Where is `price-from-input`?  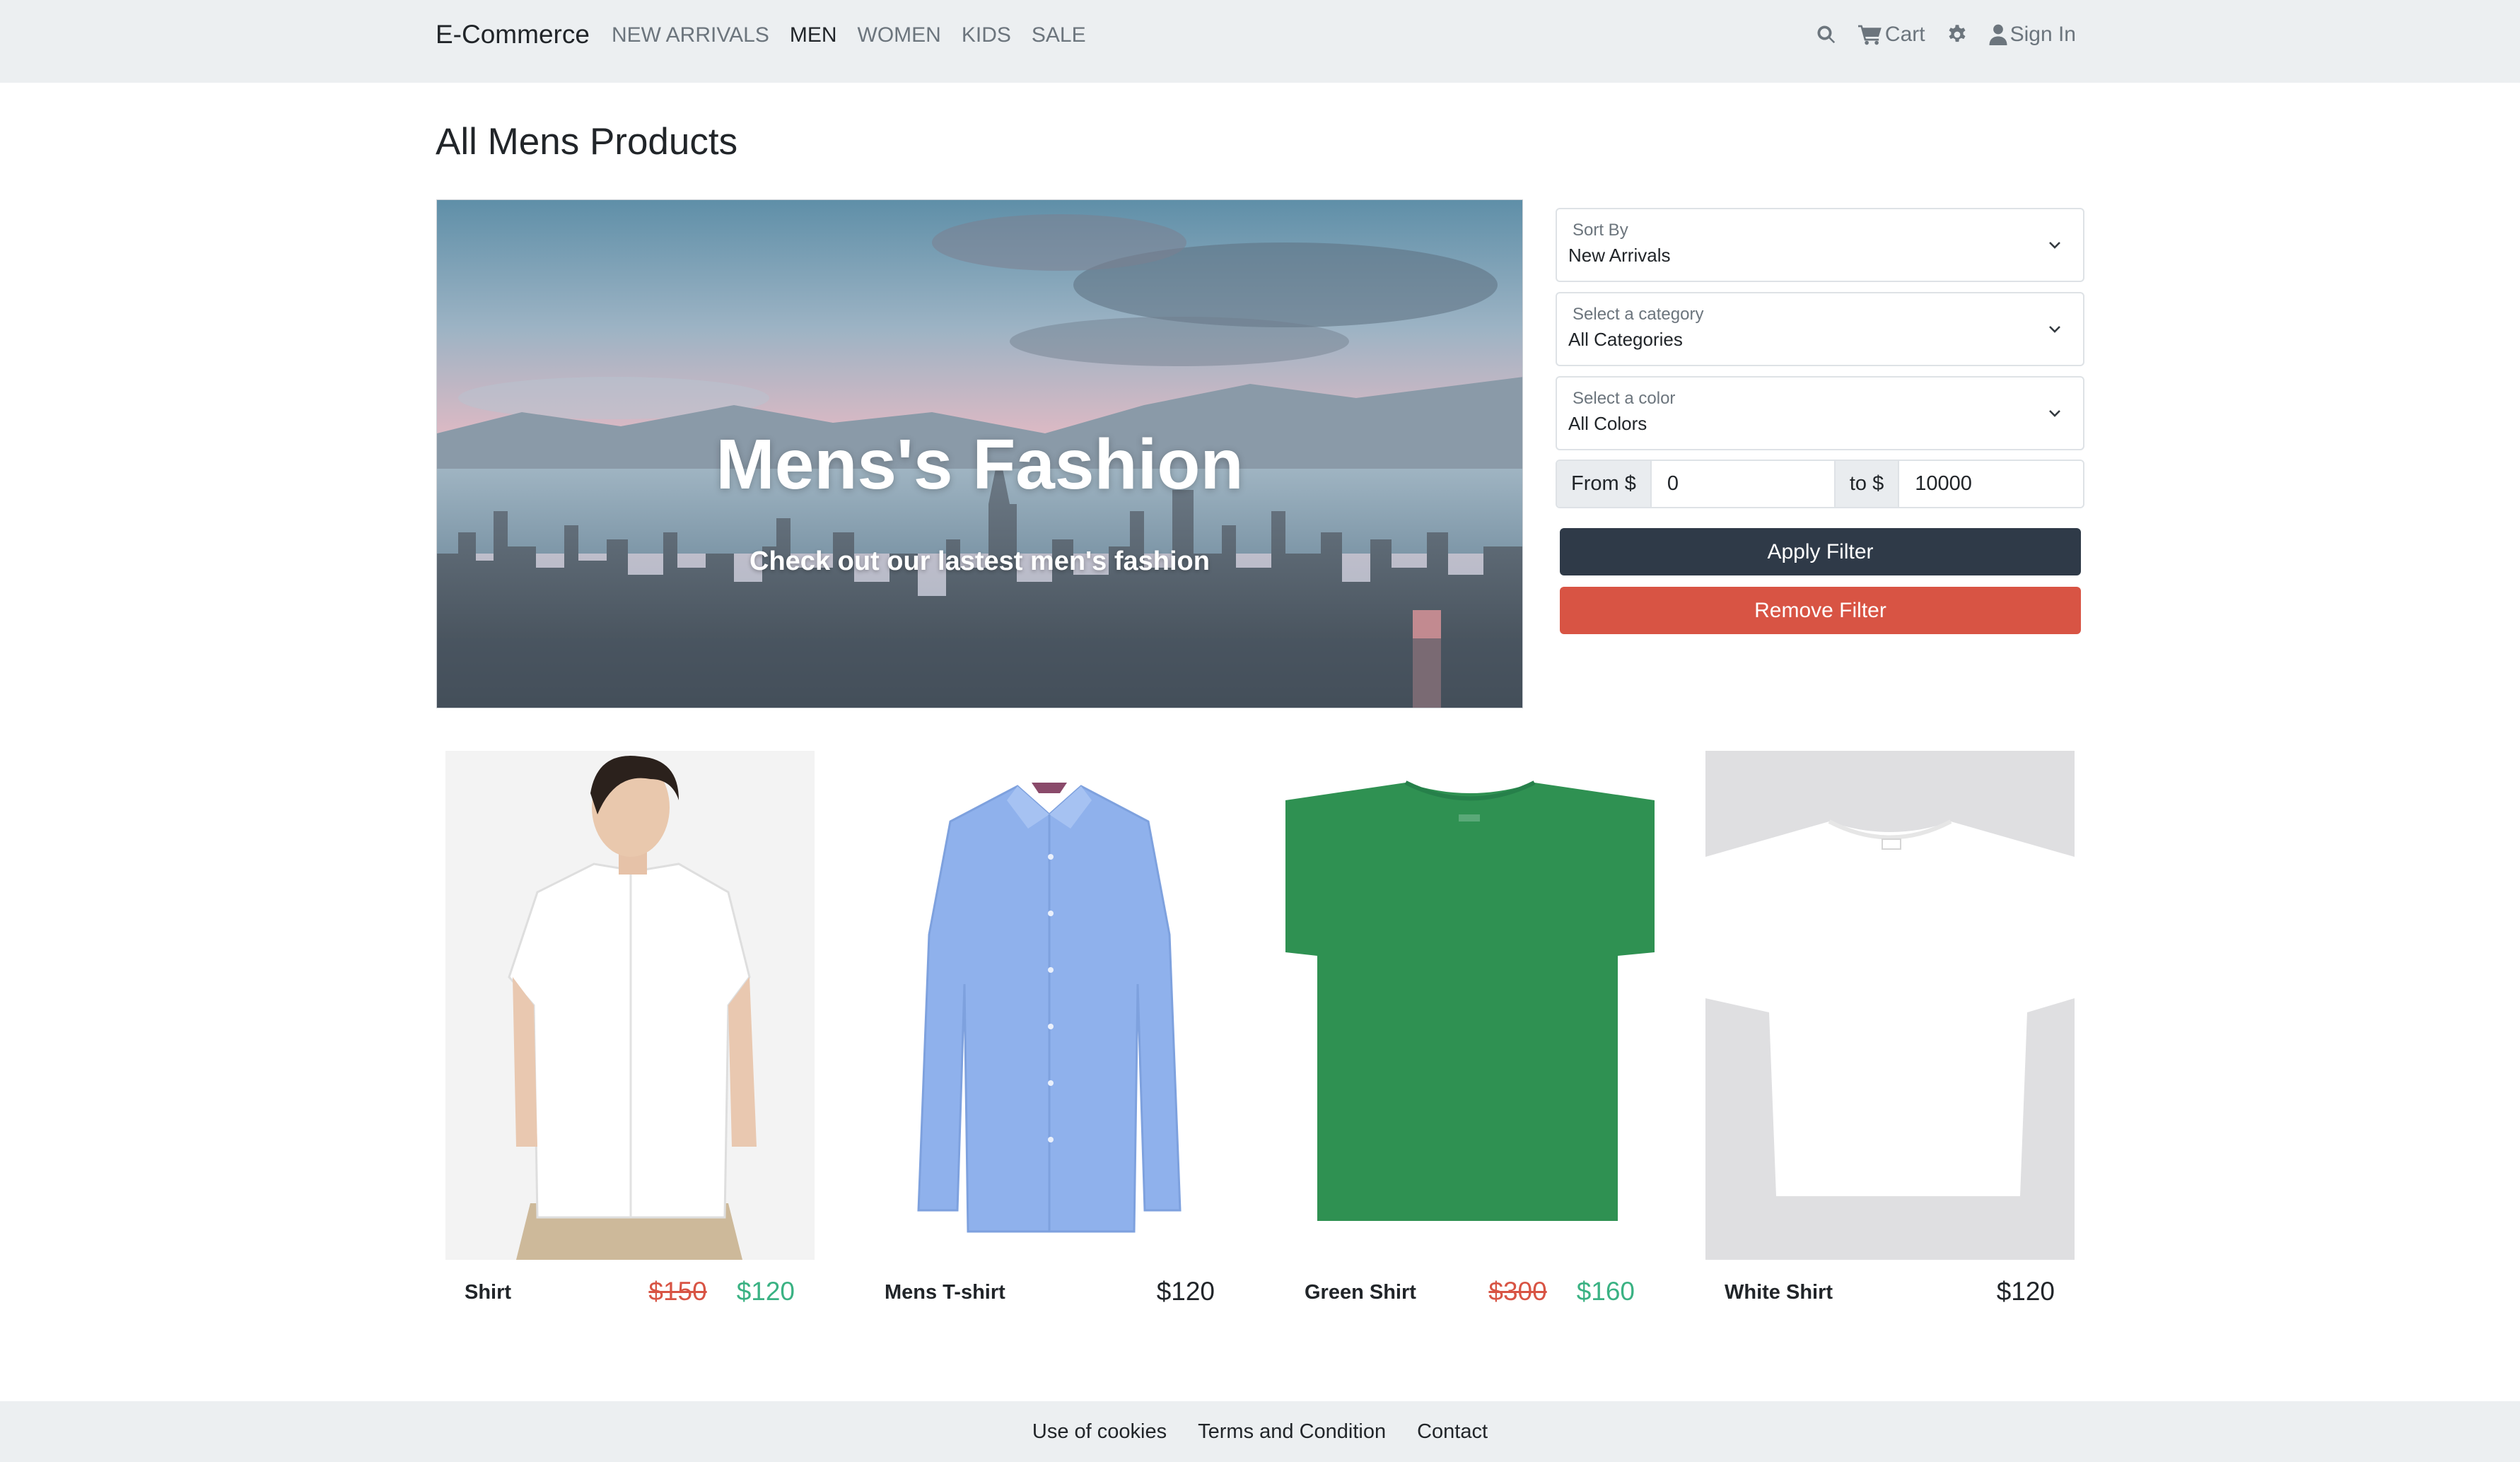 price-from-input is located at coordinates (1743, 484).